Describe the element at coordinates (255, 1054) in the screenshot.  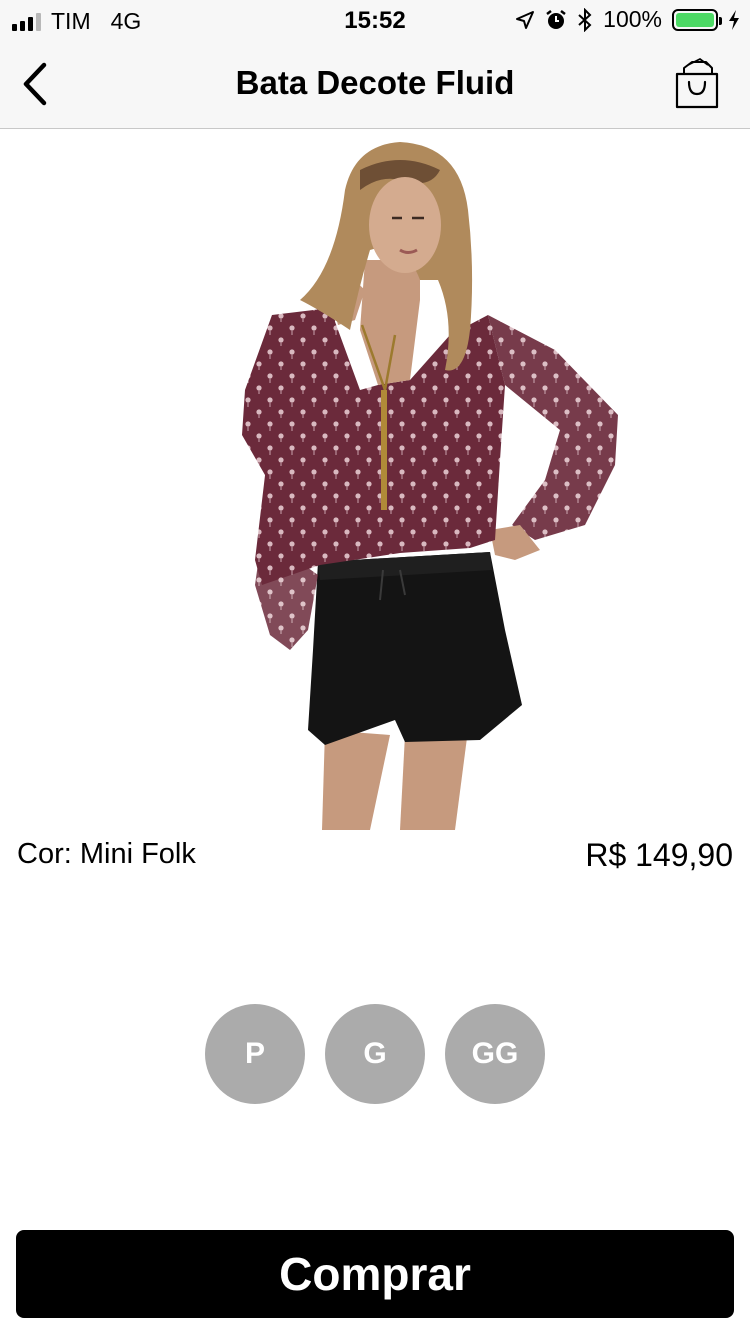
I see `size-button-p: P` at that location.